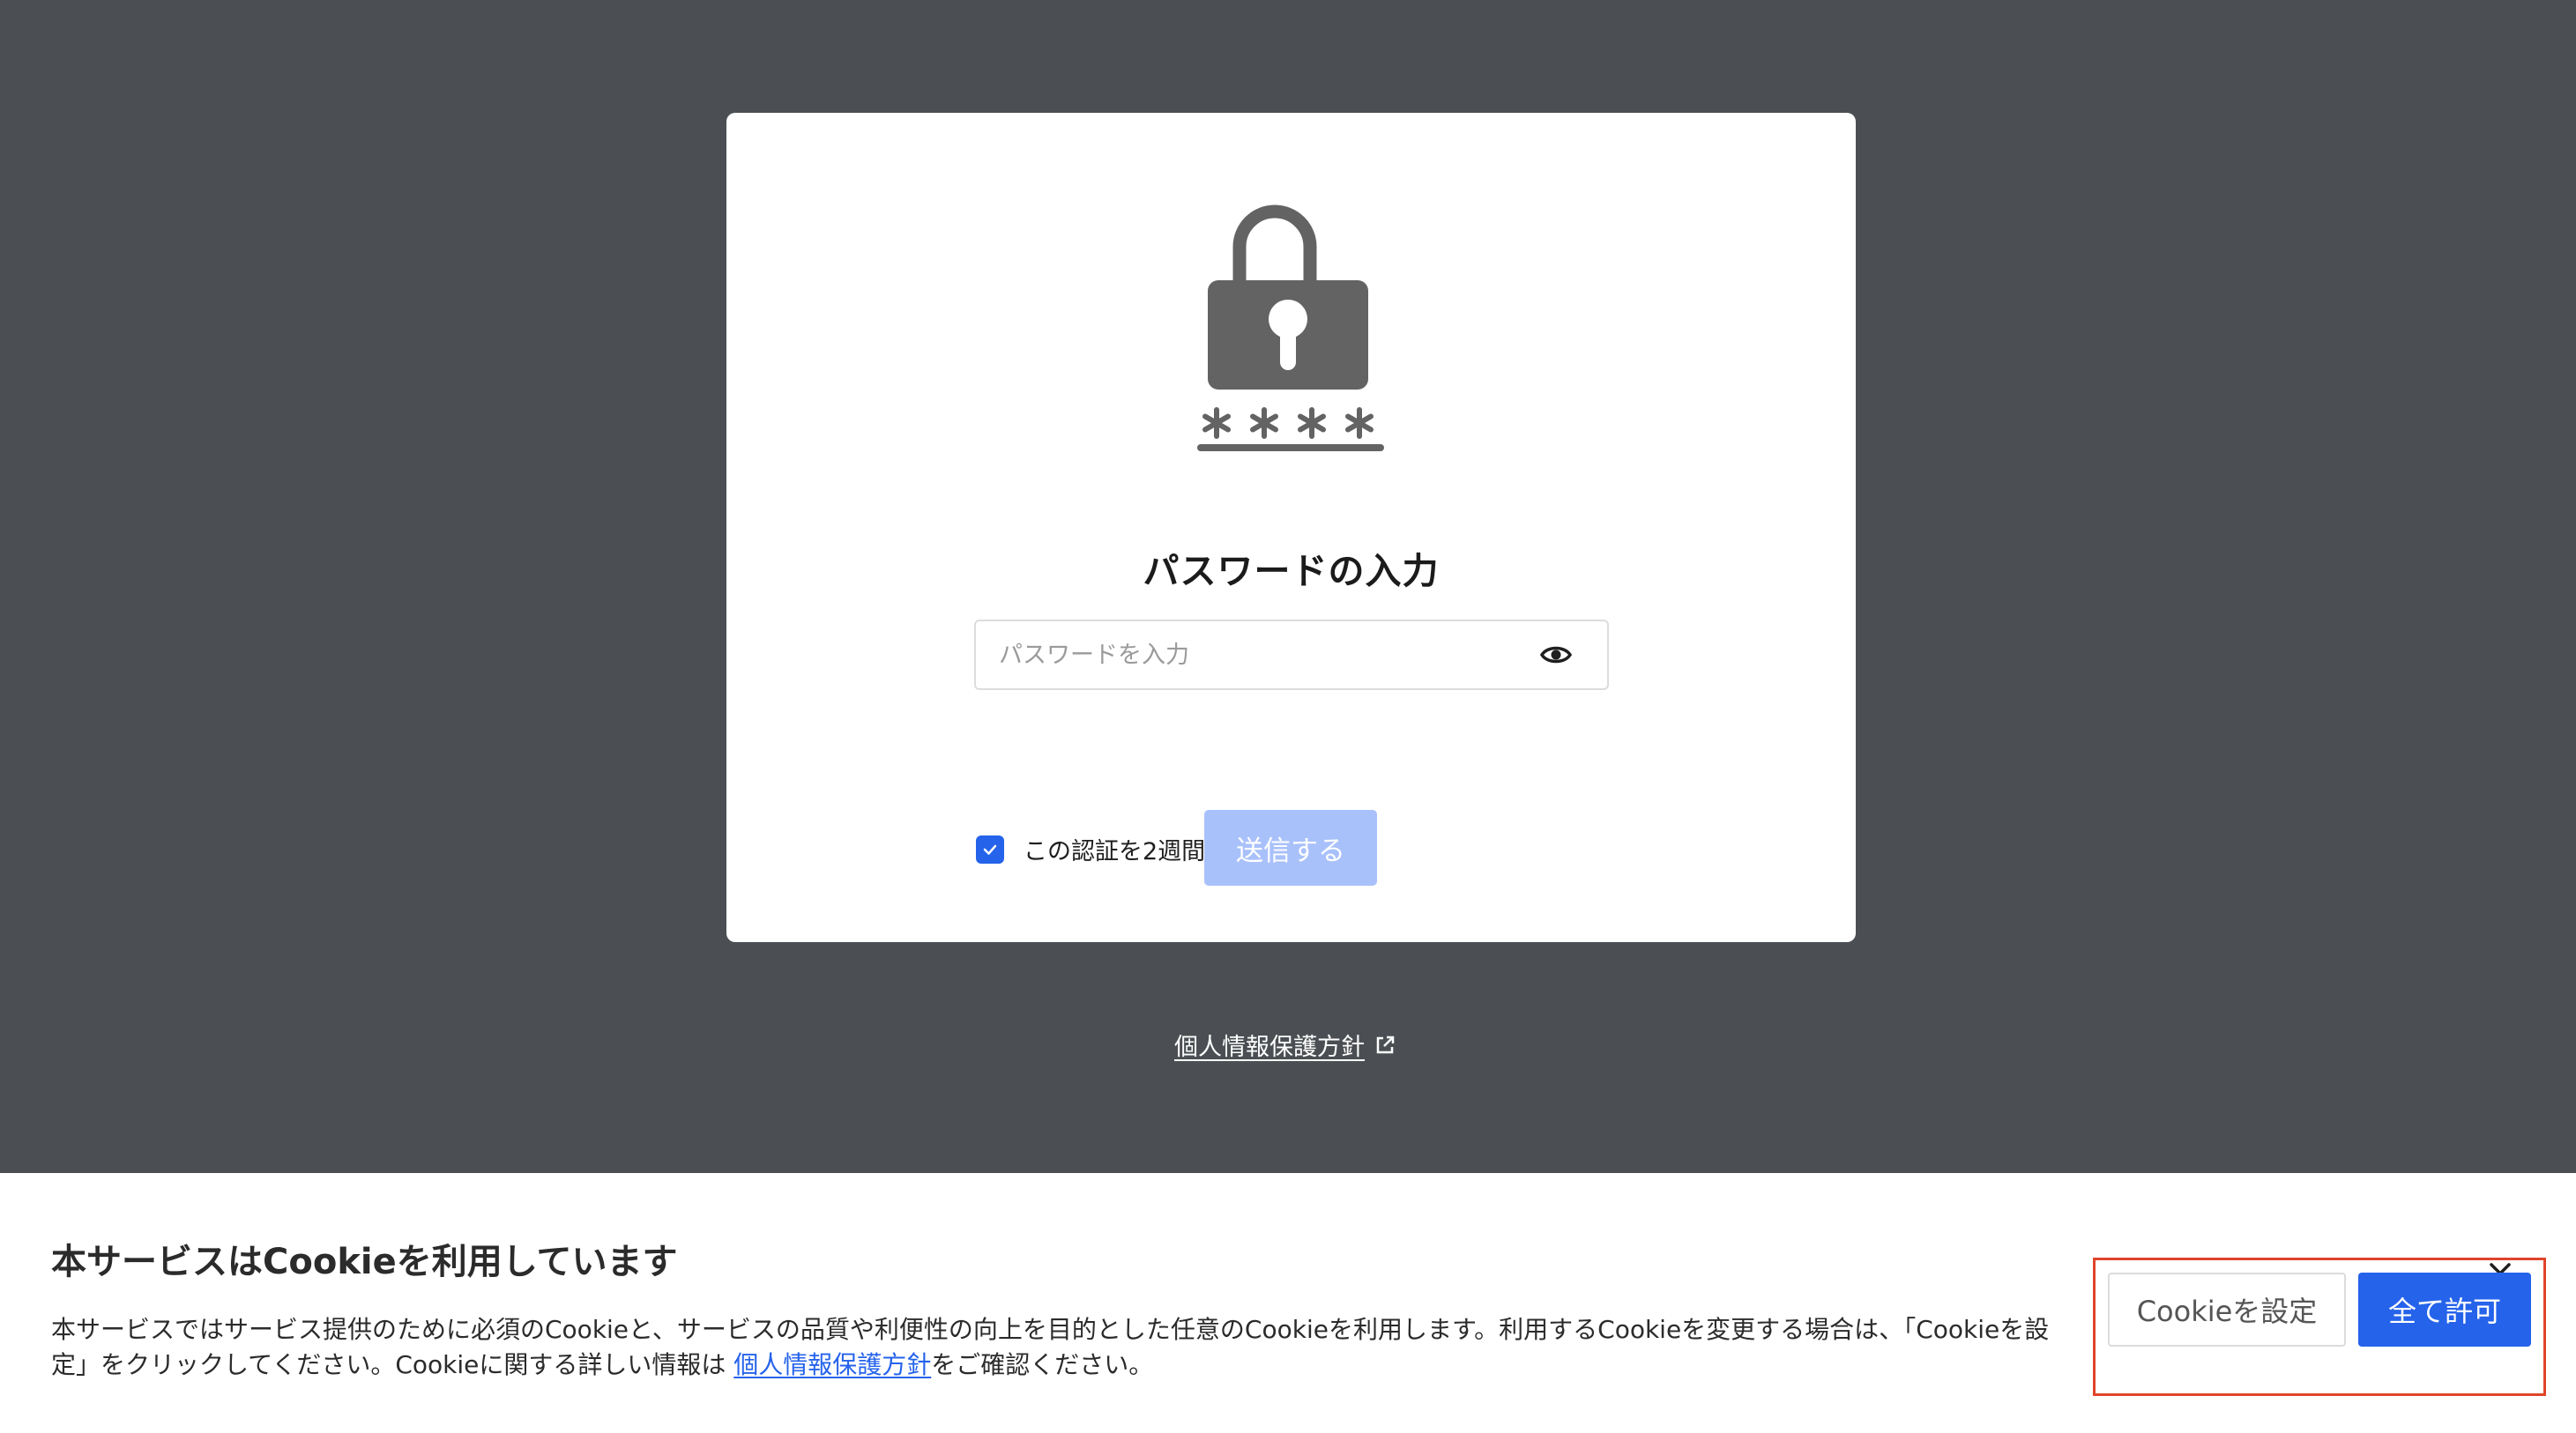 The width and height of the screenshot is (2576, 1433). I want to click on page-title: パスワードの入力, so click(1291, 571).